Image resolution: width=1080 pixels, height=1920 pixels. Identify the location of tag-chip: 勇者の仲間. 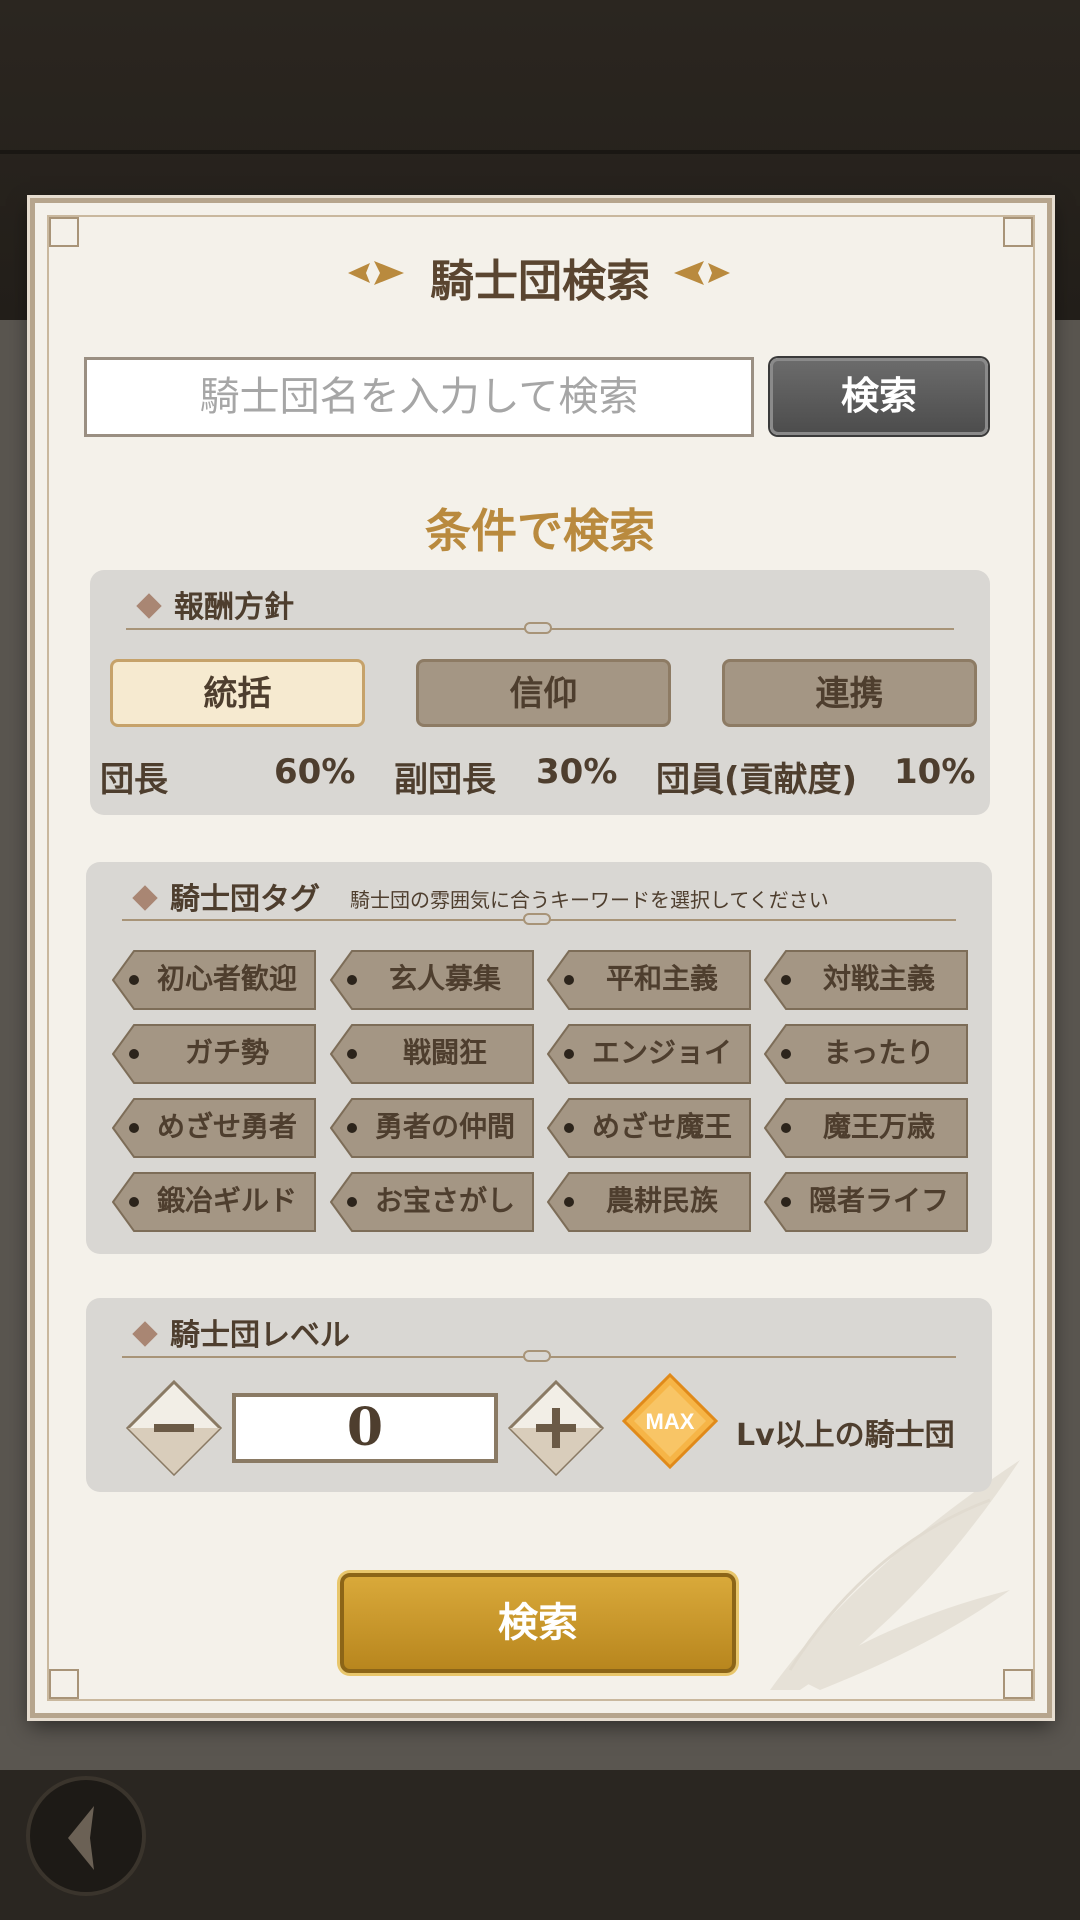
(432, 1128).